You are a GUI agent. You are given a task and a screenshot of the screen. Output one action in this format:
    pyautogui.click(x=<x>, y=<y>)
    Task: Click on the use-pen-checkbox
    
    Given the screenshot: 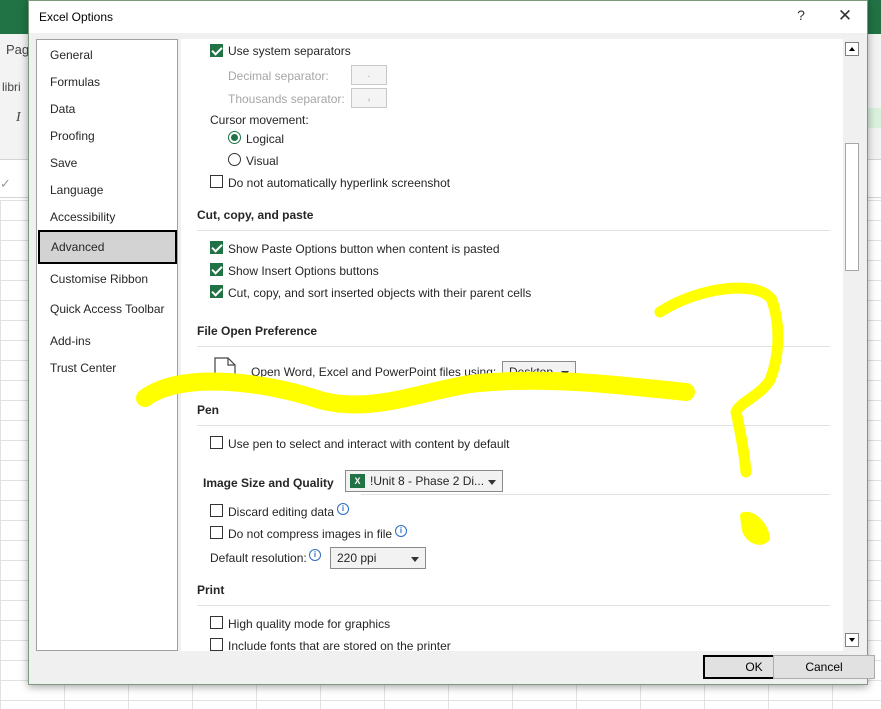 What is the action you would take?
    pyautogui.click(x=216, y=442)
    